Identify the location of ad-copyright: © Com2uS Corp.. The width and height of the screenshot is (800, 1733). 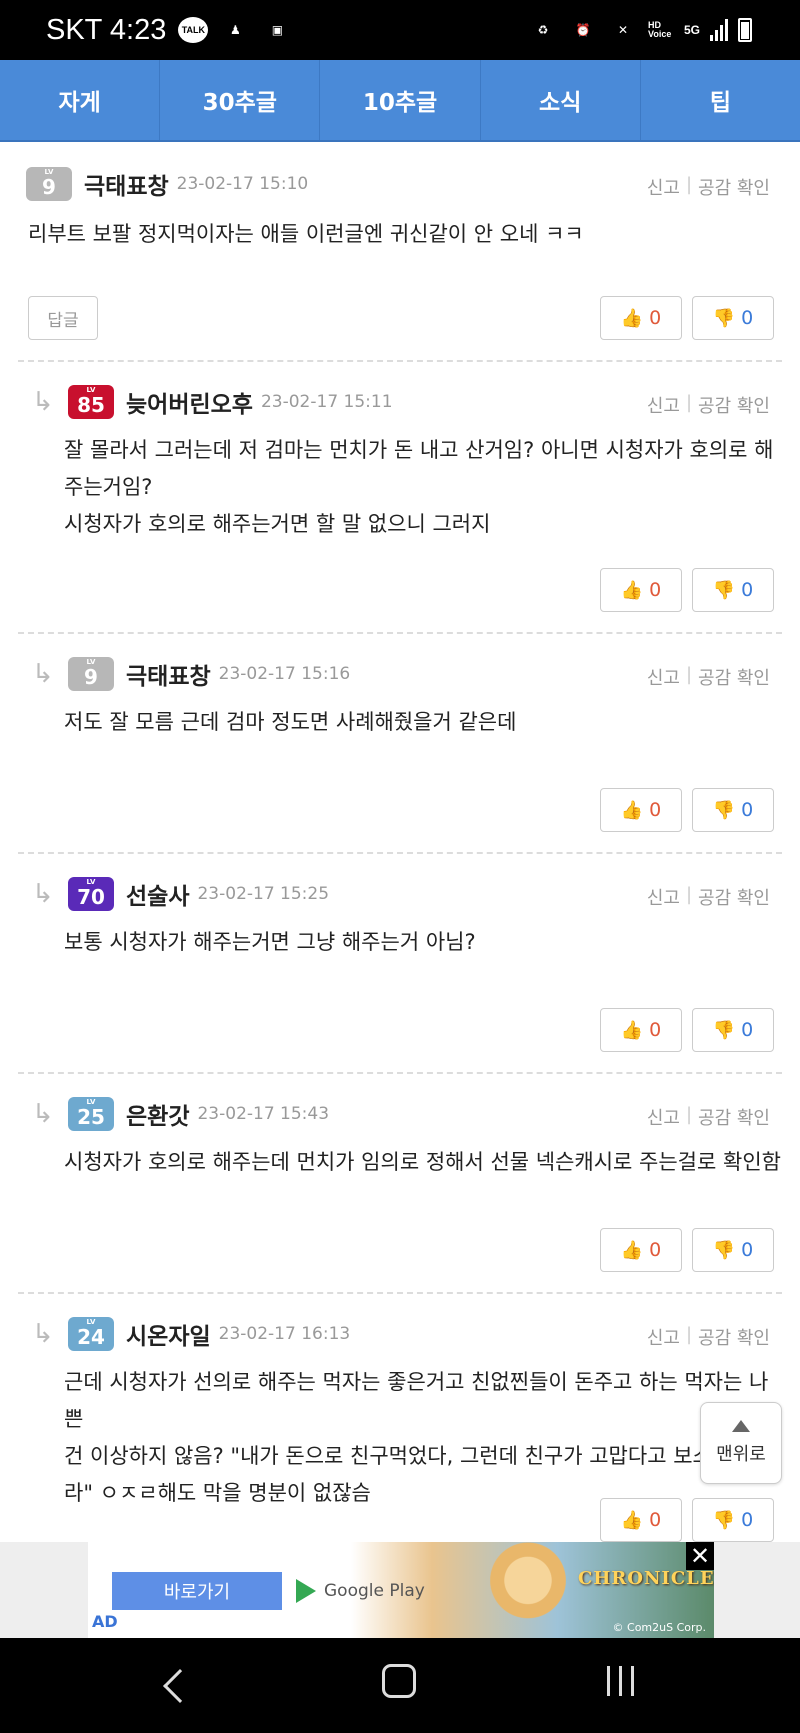
(659, 1627).